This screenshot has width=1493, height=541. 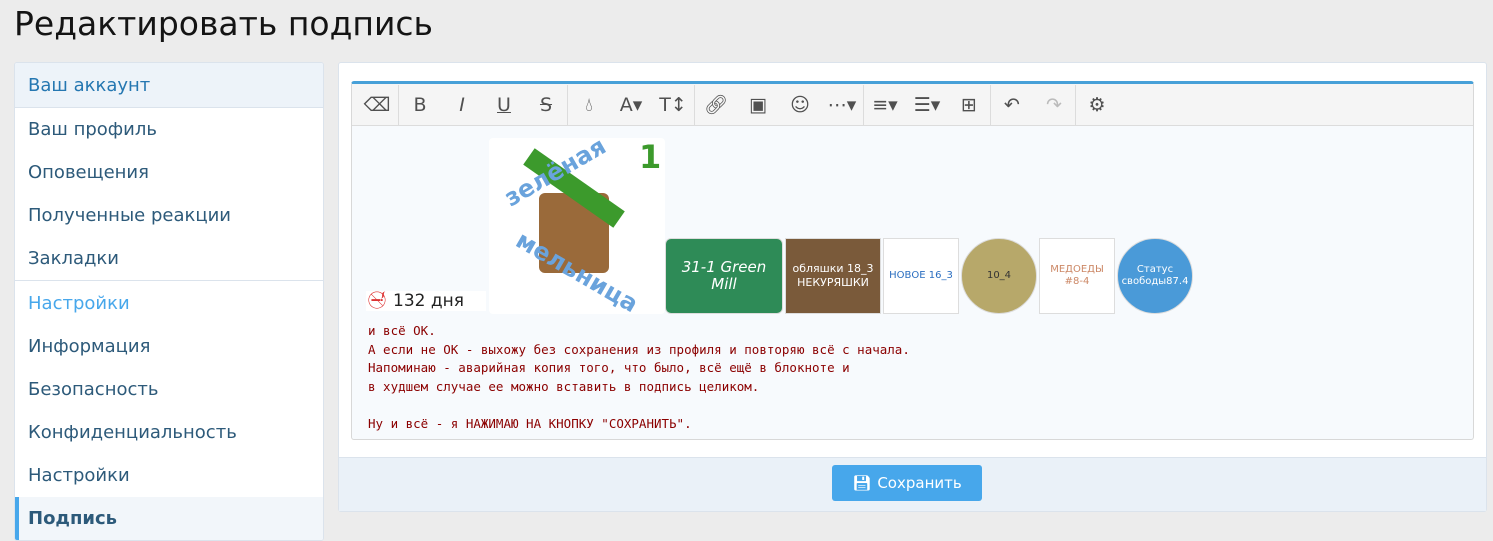 I want to click on list-icon: ☰▾, so click(x=927, y=105).